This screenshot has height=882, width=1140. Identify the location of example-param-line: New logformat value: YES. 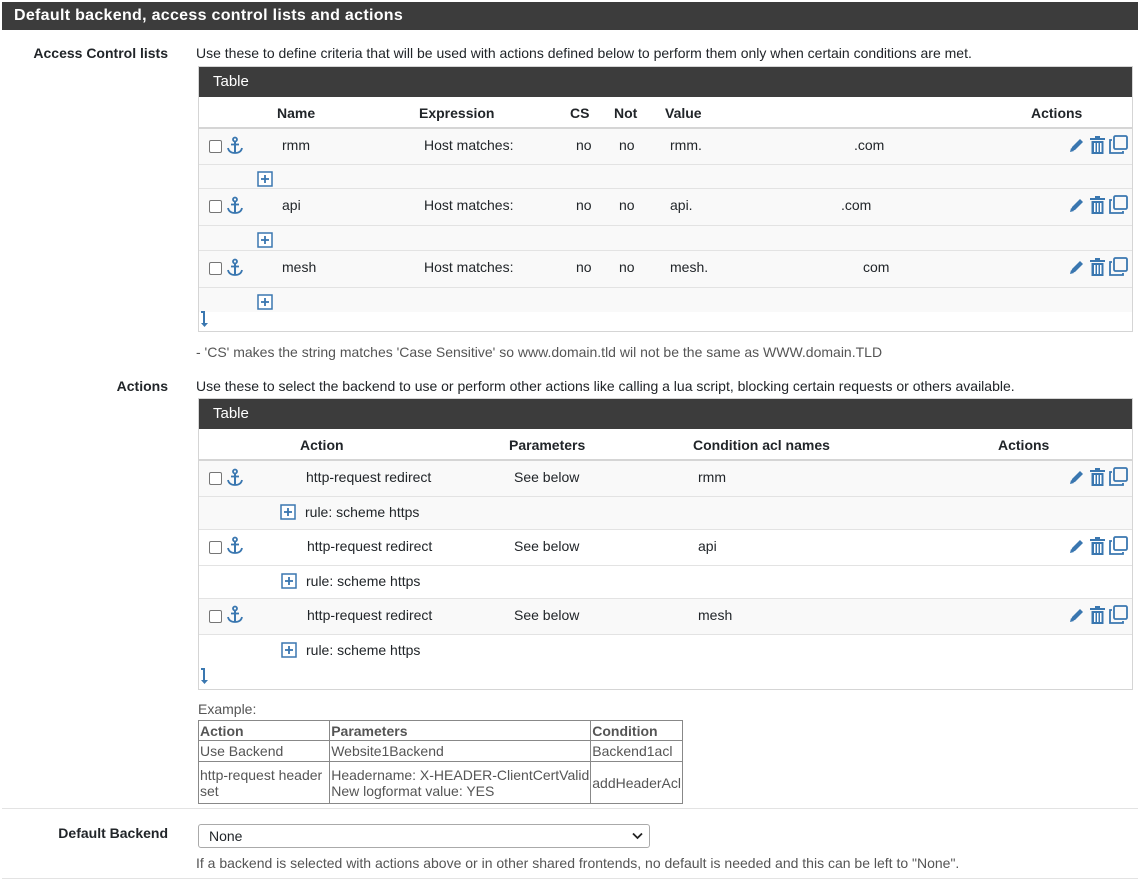
(413, 790).